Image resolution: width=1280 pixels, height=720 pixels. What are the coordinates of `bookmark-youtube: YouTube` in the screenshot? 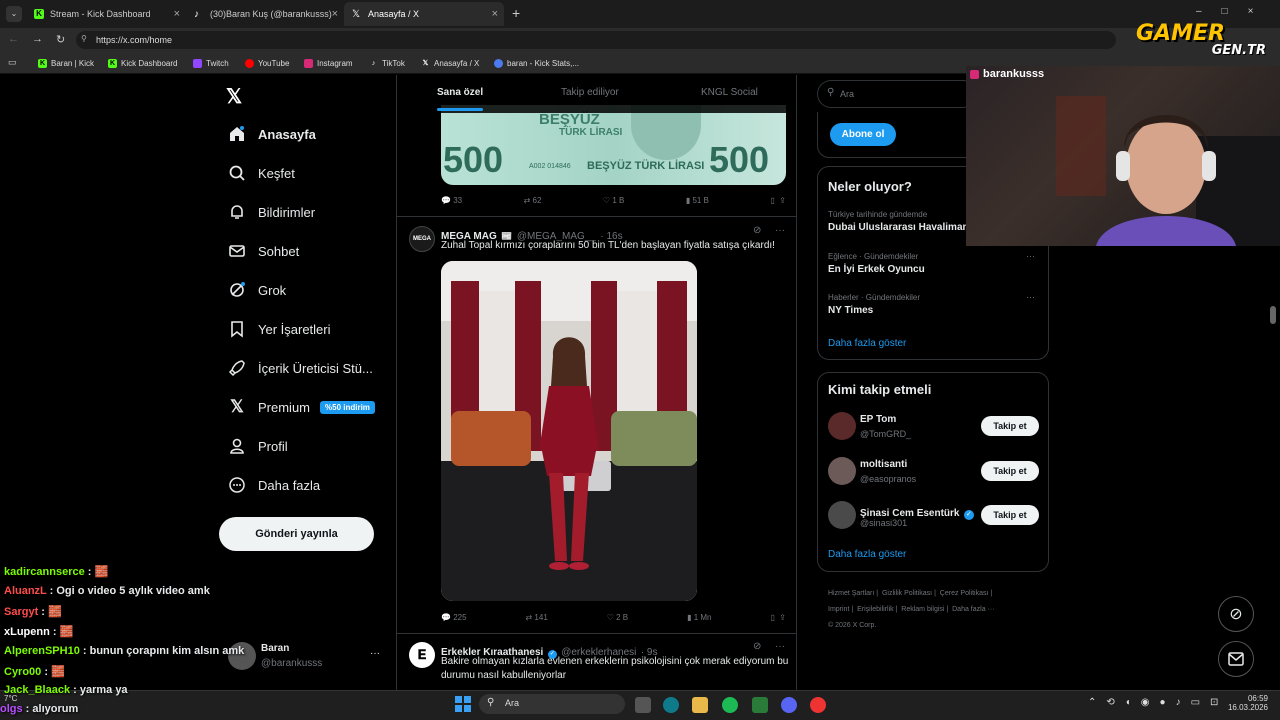 It's located at (267, 63).